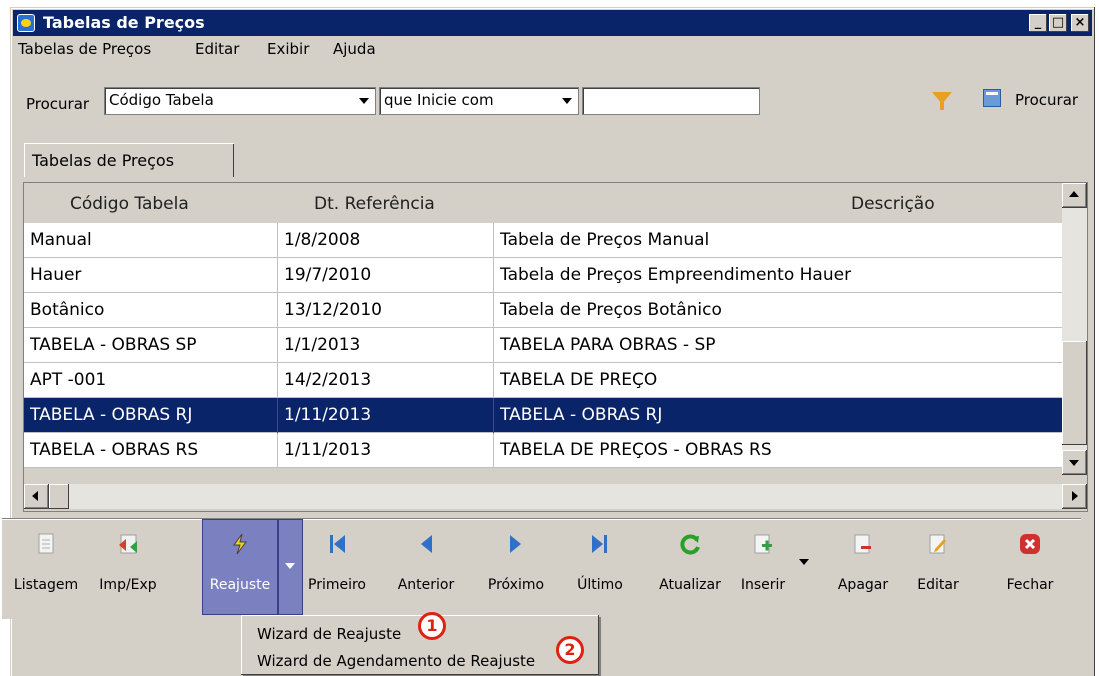 The image size is (1099, 676). What do you see at coordinates (1030, 567) in the screenshot?
I see `fechar-button: Fechar` at bounding box center [1030, 567].